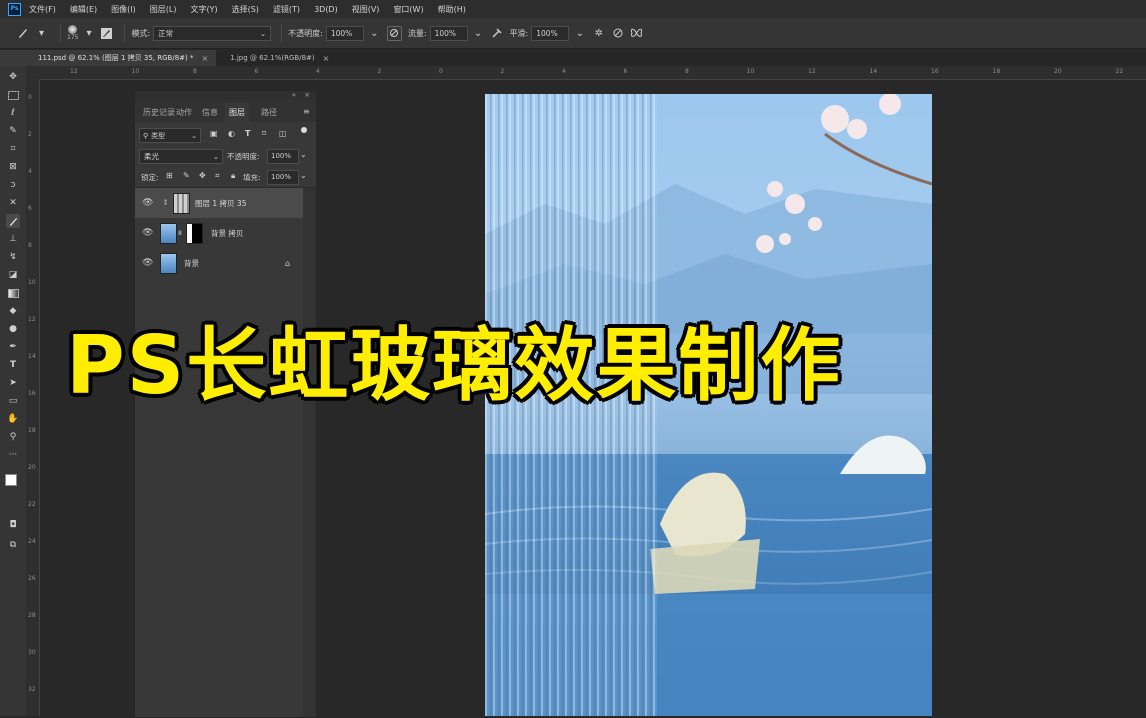 This screenshot has width=1146, height=718. What do you see at coordinates (210, 112) in the screenshot?
I see `tab-info: 信息` at bounding box center [210, 112].